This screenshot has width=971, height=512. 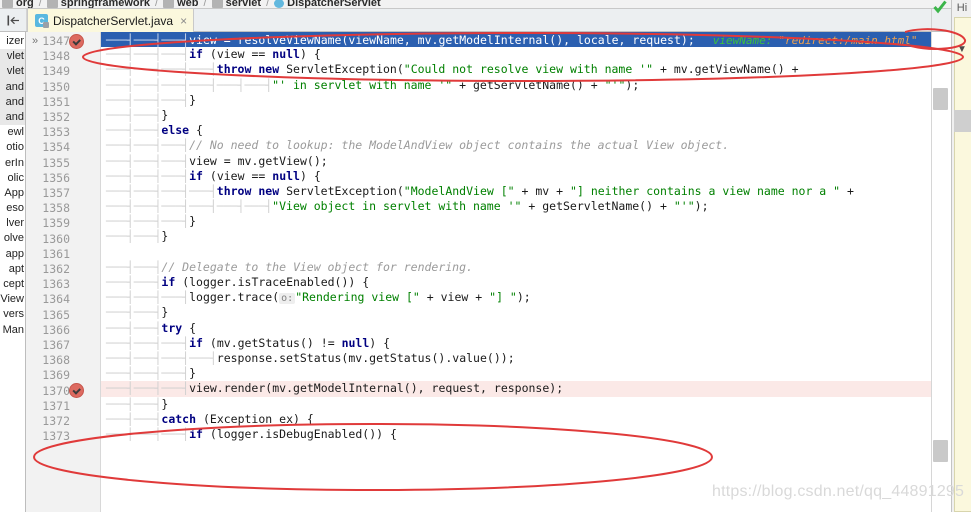 What do you see at coordinates (12, 178) in the screenshot?
I see `structure-item: olic` at bounding box center [12, 178].